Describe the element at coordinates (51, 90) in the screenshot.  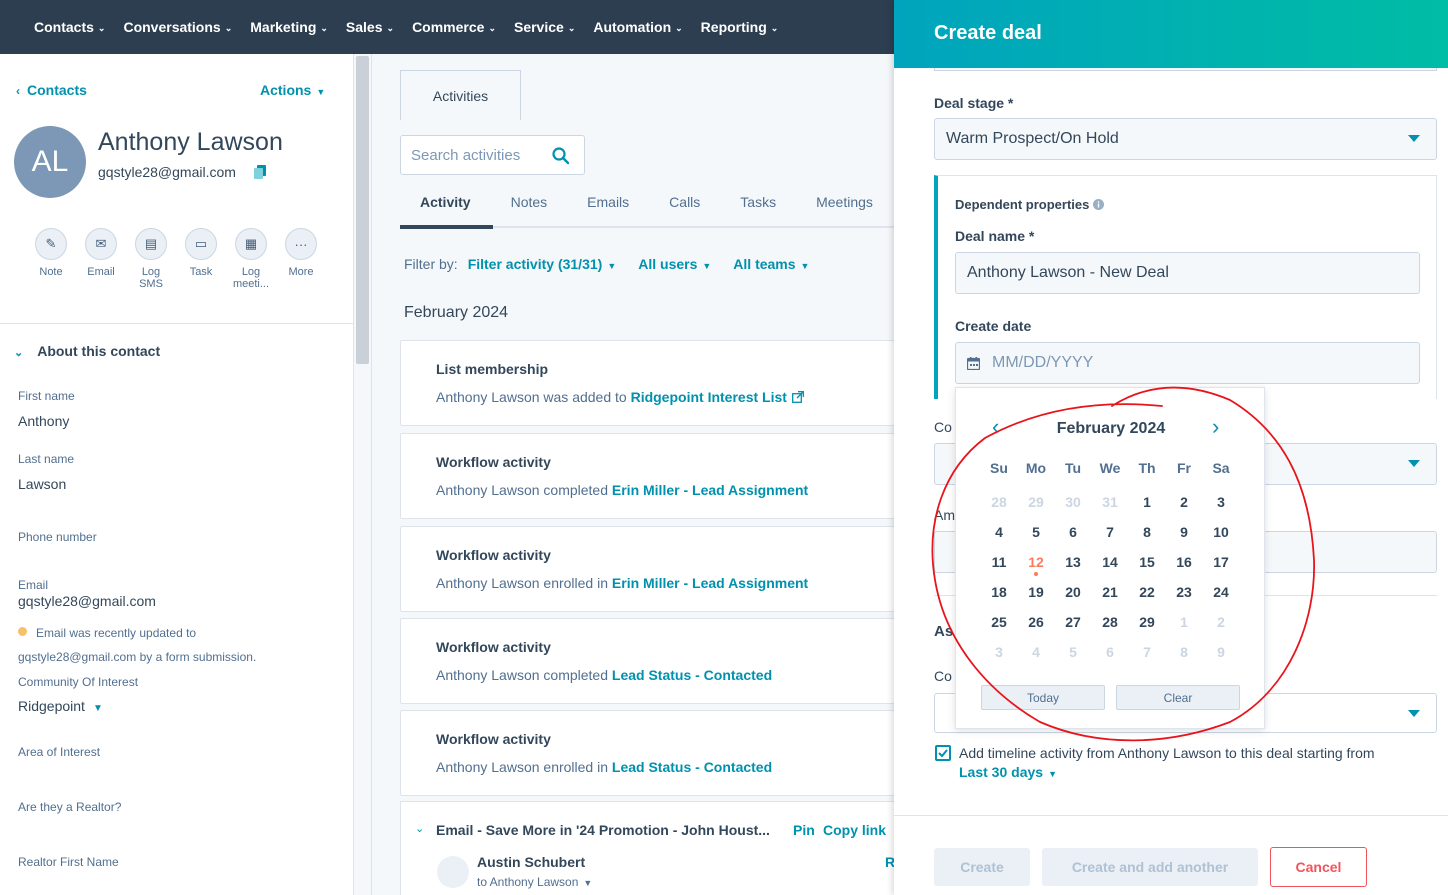
I see `back-to-contacts-link: ‹ Contacts` at that location.